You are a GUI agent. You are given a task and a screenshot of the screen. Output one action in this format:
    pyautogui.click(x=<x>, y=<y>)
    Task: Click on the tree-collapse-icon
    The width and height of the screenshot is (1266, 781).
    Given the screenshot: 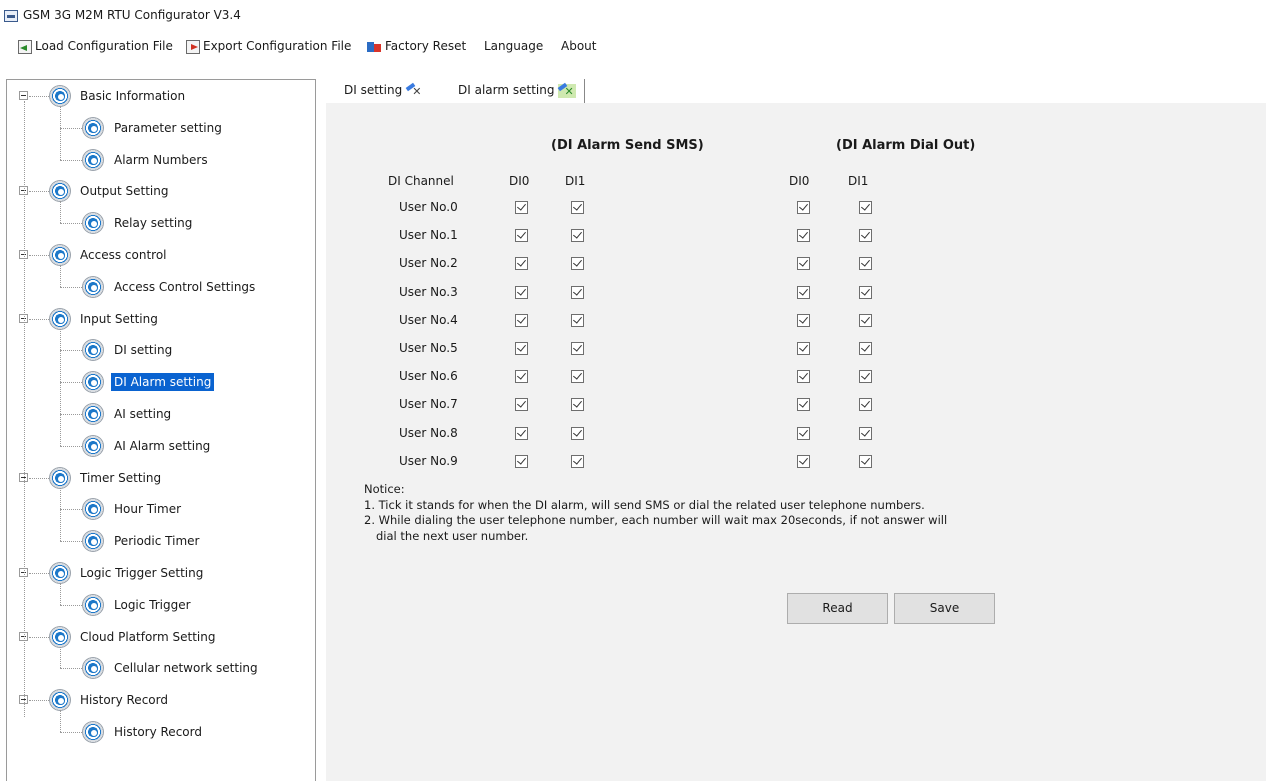 What is the action you would take?
    pyautogui.click(x=23, y=95)
    